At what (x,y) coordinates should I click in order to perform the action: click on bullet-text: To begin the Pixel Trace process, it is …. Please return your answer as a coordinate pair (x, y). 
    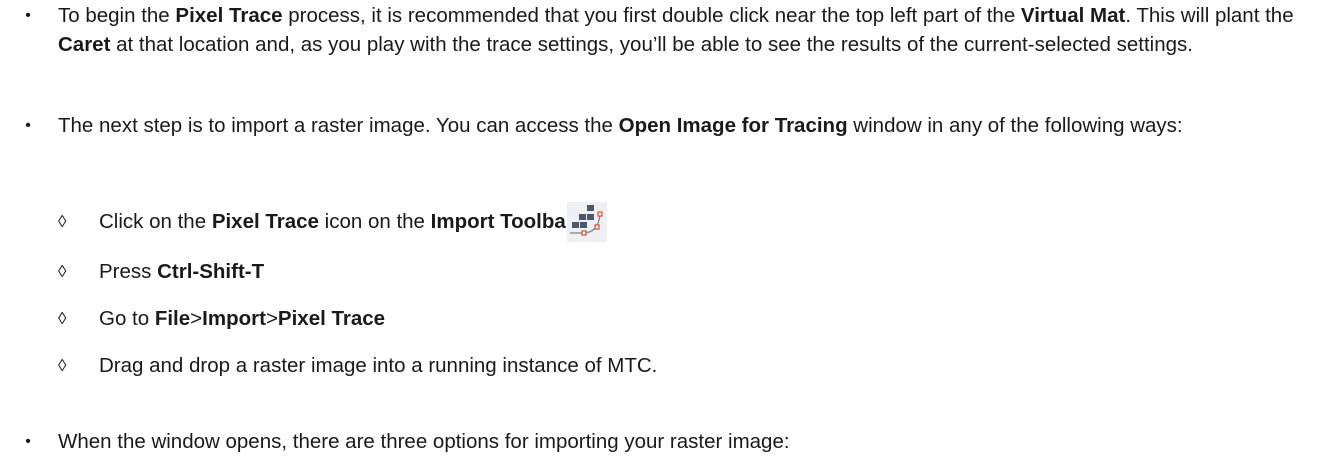
    Looking at the image, I should click on (684, 30).